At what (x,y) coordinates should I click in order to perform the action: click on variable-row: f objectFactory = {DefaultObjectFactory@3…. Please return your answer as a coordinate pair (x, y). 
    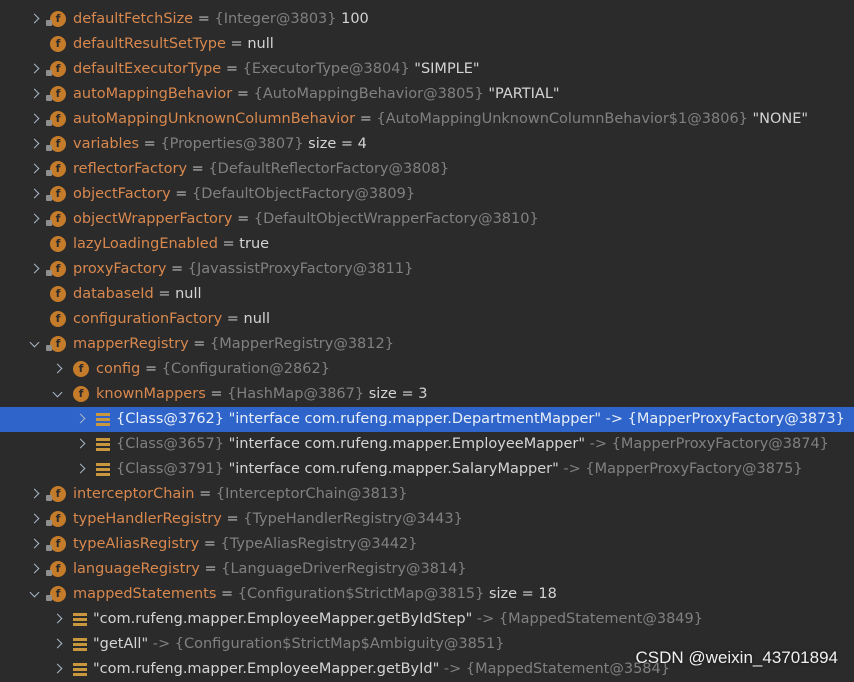
    Looking at the image, I should click on (427, 194).